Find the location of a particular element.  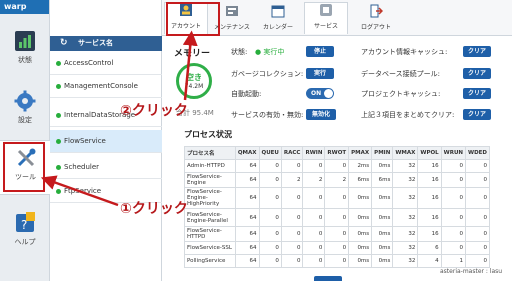

step1-callout: ①クリック is located at coordinates (154, 209).